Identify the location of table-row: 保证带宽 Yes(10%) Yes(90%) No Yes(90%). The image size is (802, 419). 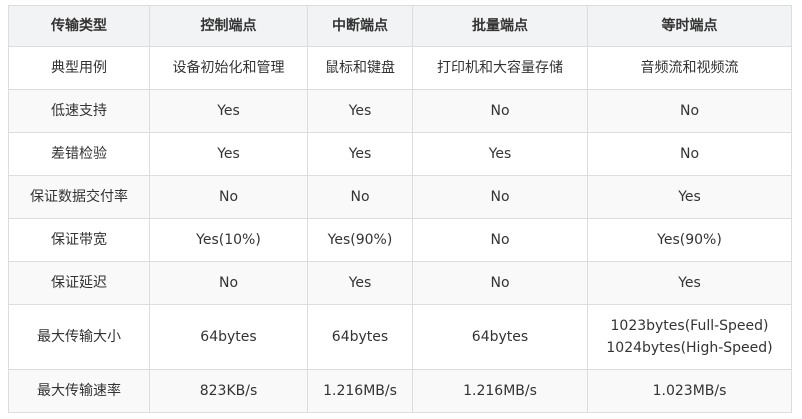
(400, 240).